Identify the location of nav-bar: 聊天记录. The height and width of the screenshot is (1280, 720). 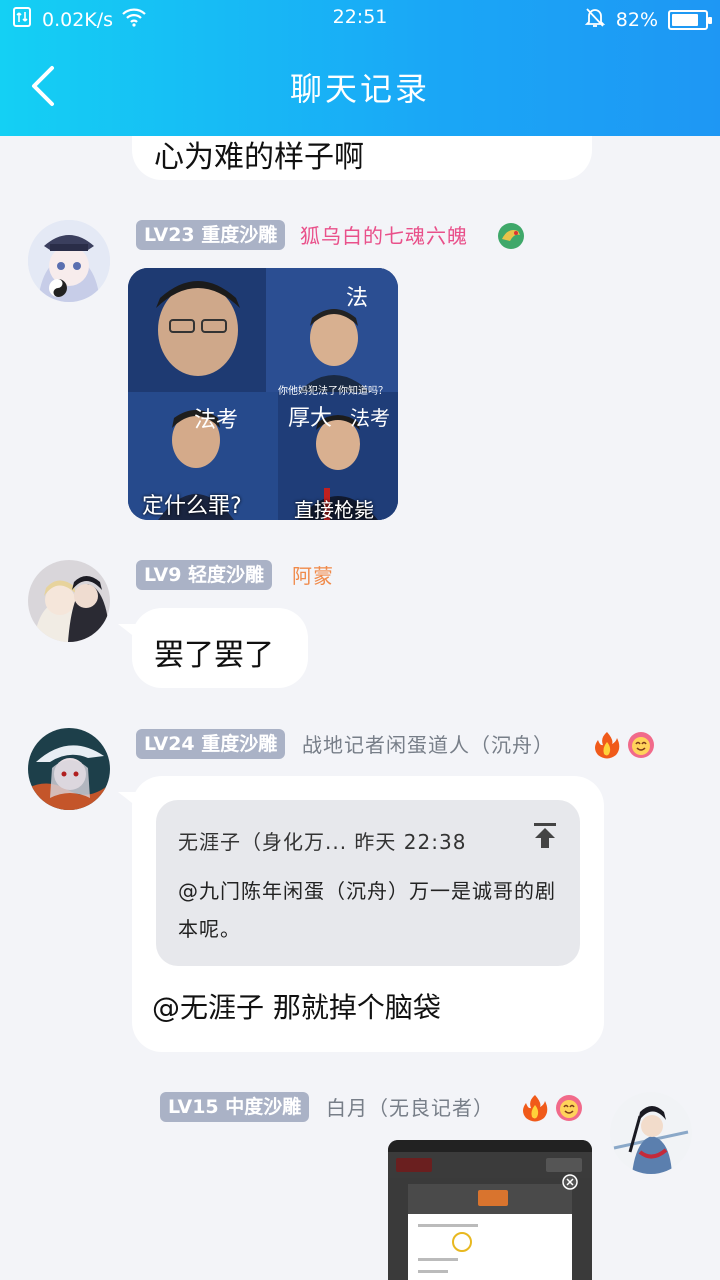
(360, 86).